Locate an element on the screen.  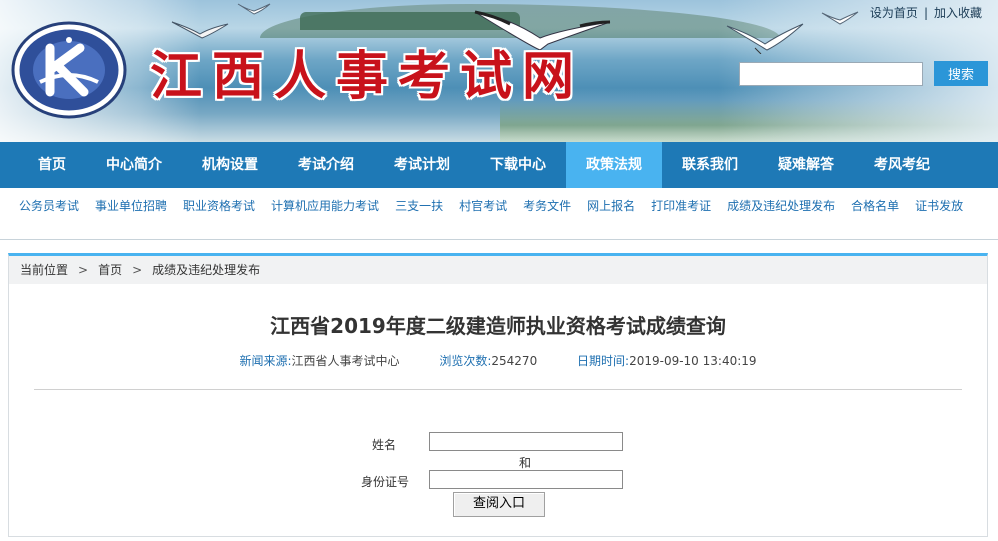
nav-item-about: 中心简介 is located at coordinates (134, 165).